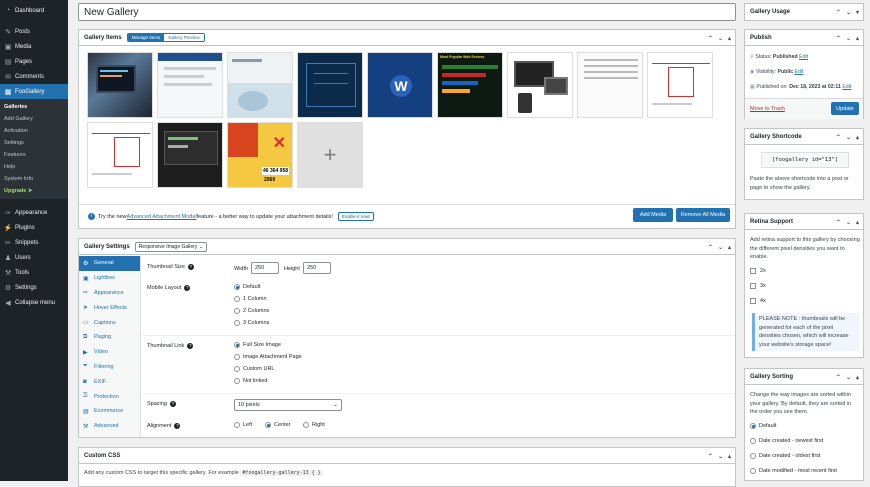 The image size is (870, 487). Describe the element at coordinates (34, 212) in the screenshot. I see `menu-appearance: ✑ Appearance` at that location.